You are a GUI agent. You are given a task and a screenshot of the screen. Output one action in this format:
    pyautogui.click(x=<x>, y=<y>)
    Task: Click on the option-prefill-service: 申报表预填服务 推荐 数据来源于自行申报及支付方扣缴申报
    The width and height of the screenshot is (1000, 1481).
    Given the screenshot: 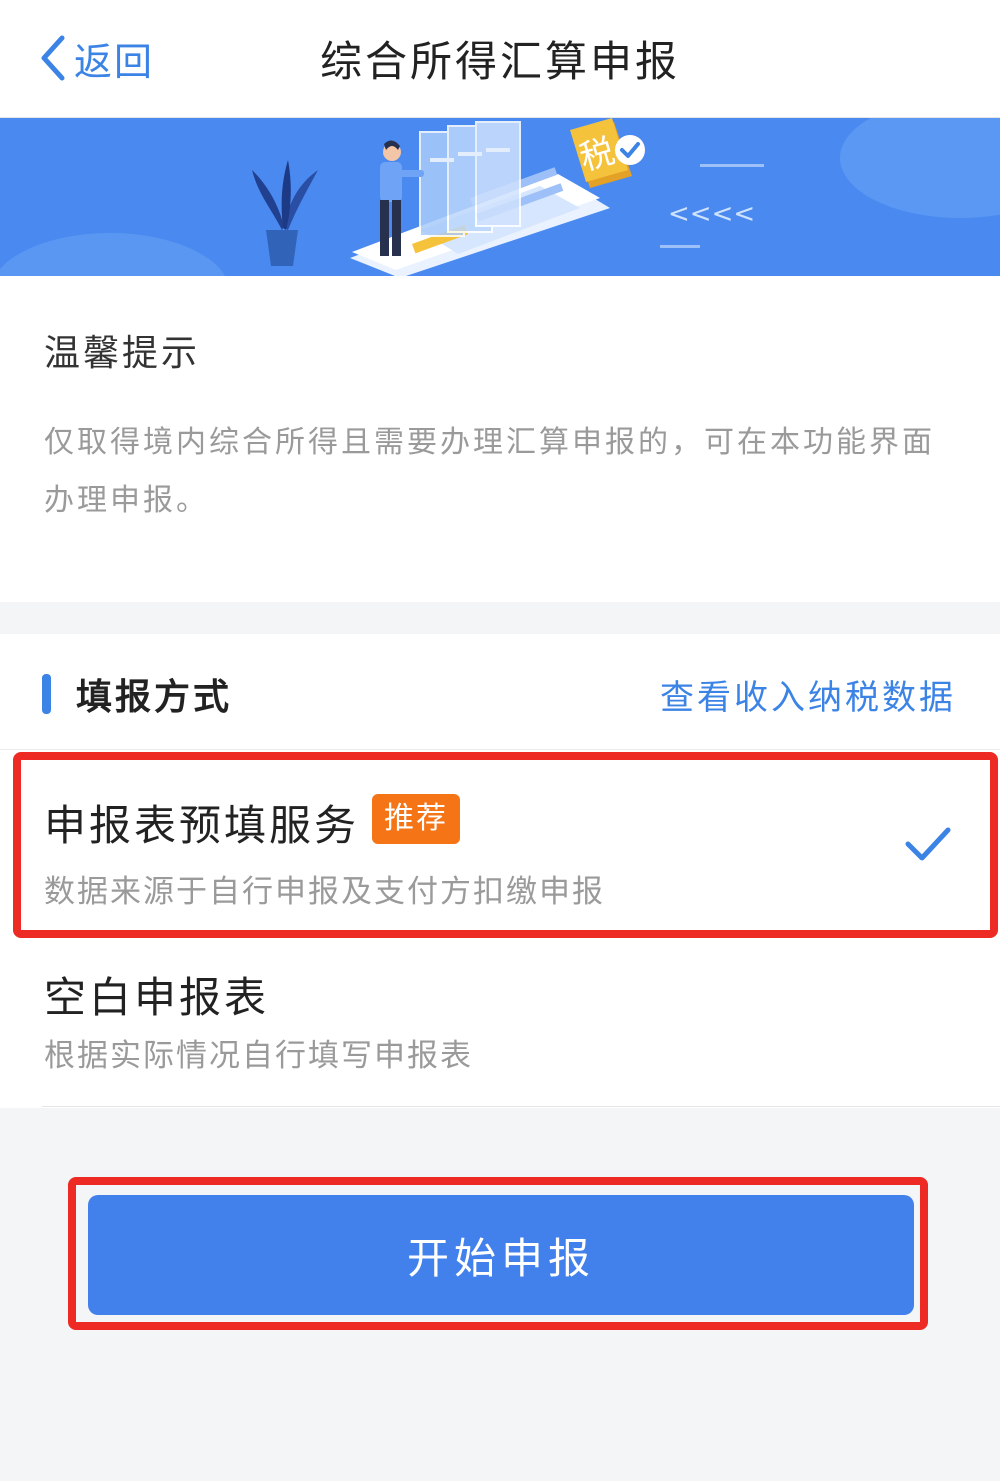 What is the action you would take?
    pyautogui.click(x=500, y=844)
    